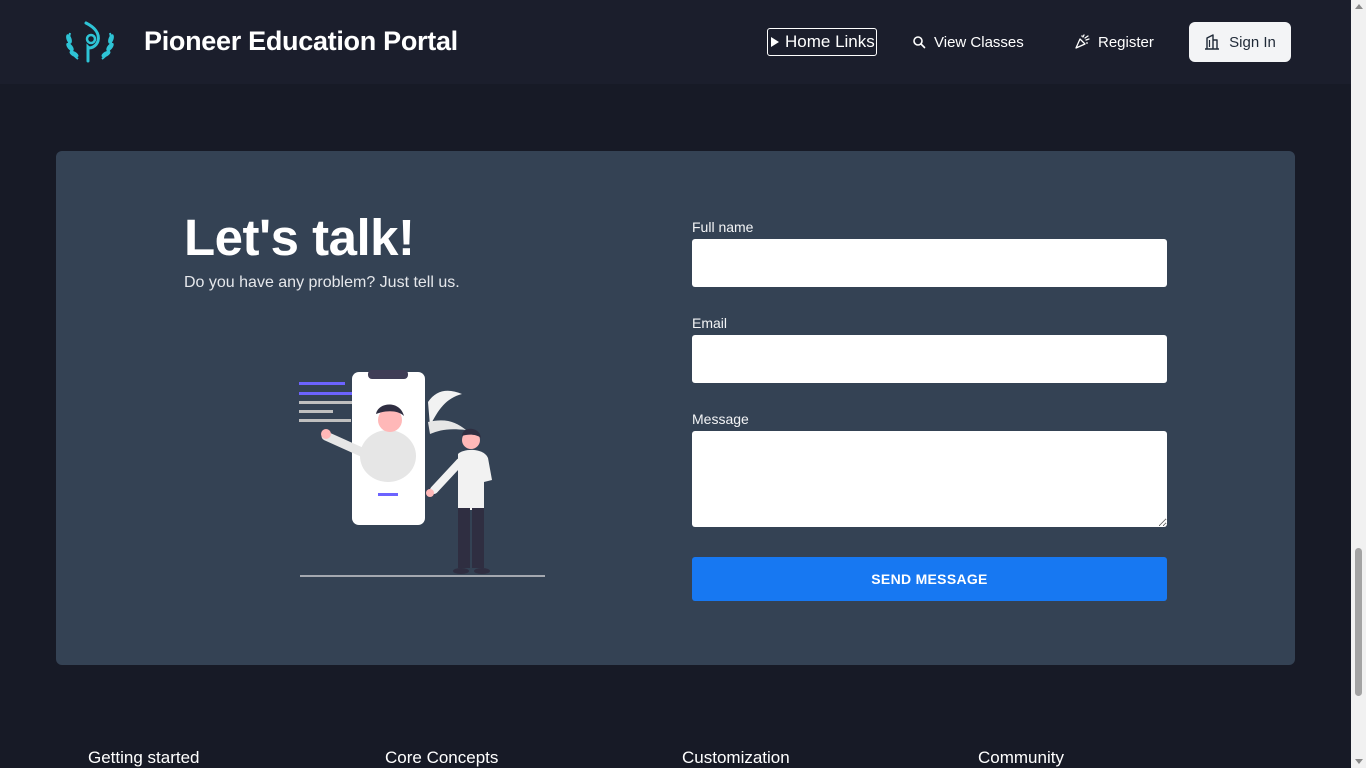 The width and height of the screenshot is (1366, 768). Describe the element at coordinates (301, 41) in the screenshot. I see `brand-title: Pioneer Education Portal` at that location.